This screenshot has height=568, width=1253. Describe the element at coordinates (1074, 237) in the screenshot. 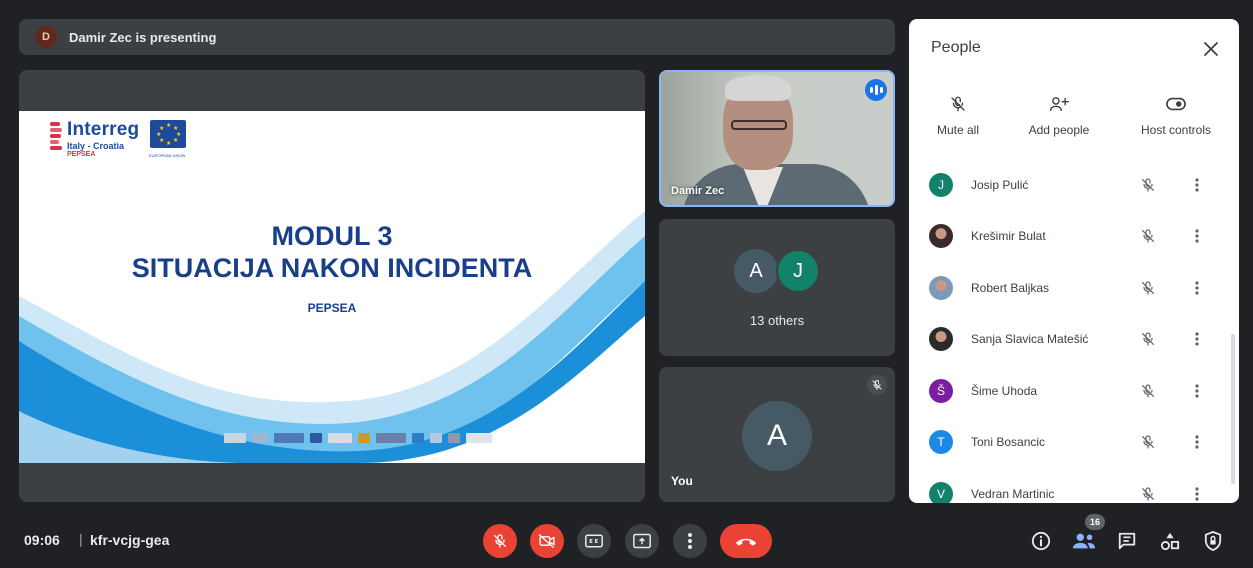

I see `participant-row: Krešimir Bulat` at that location.